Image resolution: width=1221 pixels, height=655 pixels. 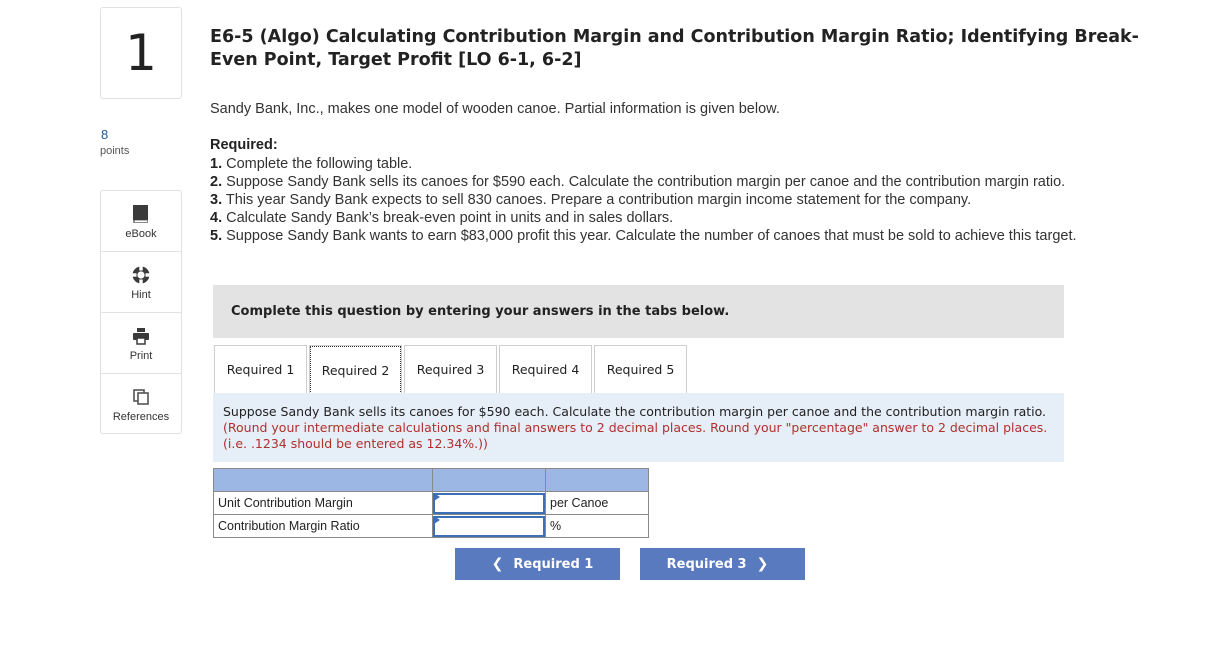 I want to click on table-row: Unit Contribution Margin per Canoe, so click(x=431, y=503).